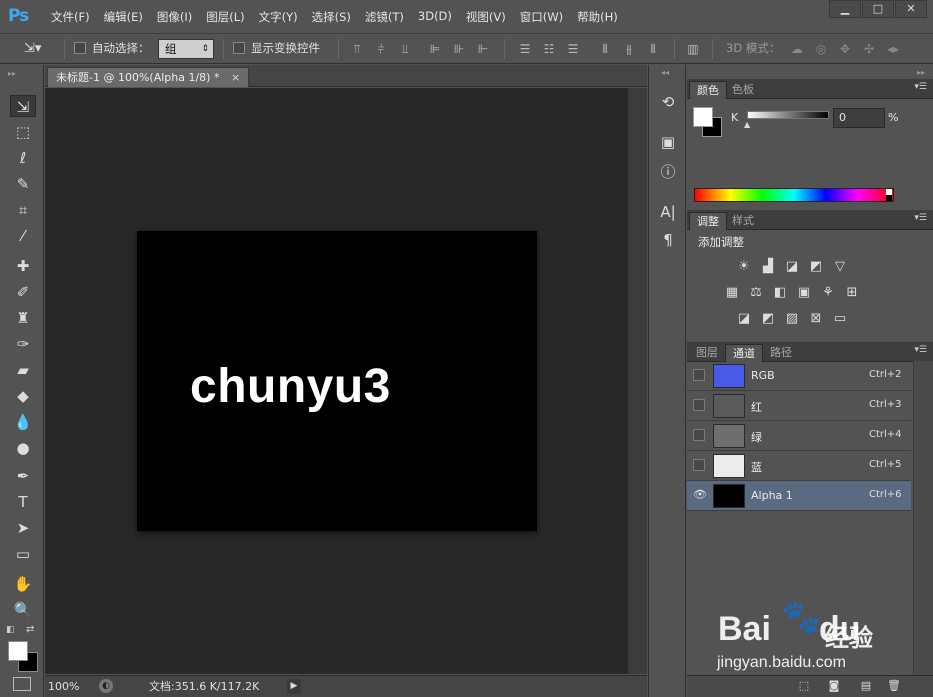 The image size is (933, 697). Describe the element at coordinates (278, 17) in the screenshot. I see `menu-type: 文字(Y)` at that location.